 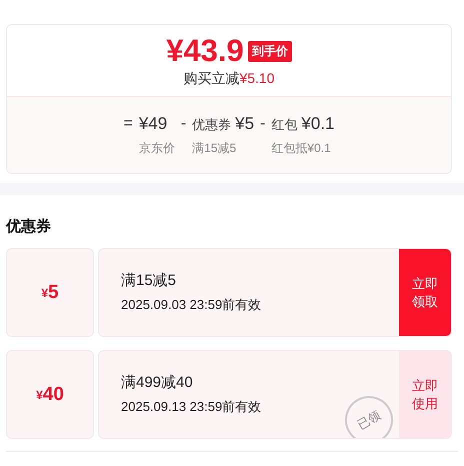 What do you see at coordinates (205, 51) in the screenshot?
I see `final-price: ¥43.9` at bounding box center [205, 51].